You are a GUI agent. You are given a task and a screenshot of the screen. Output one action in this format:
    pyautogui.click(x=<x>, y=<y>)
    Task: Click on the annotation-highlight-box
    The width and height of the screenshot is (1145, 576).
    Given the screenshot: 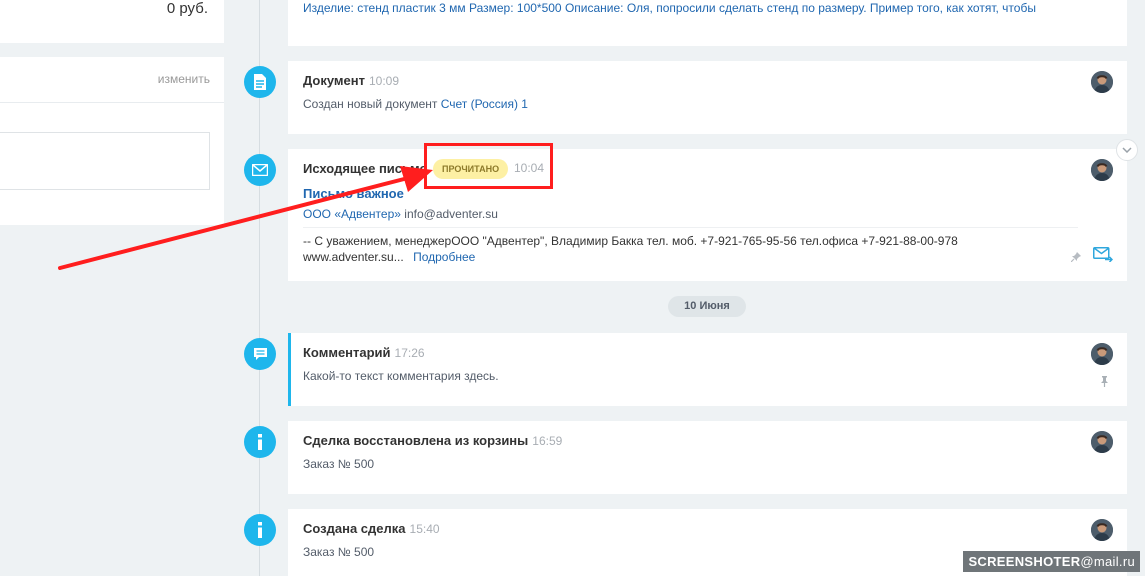 What is the action you would take?
    pyautogui.click(x=488, y=166)
    